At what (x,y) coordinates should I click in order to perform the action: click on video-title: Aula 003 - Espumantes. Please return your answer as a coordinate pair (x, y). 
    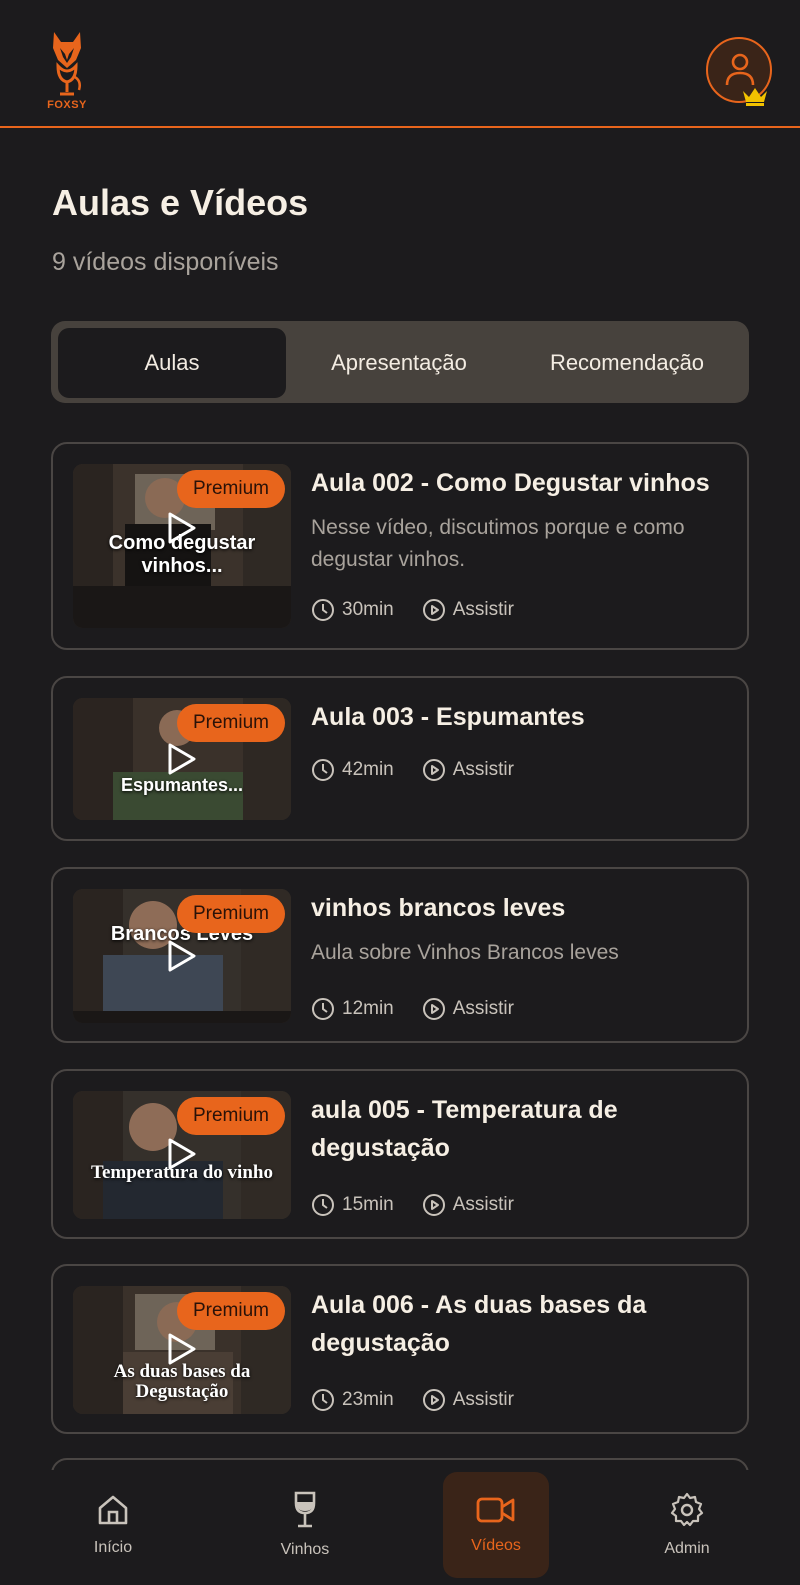
    Looking at the image, I should click on (448, 717).